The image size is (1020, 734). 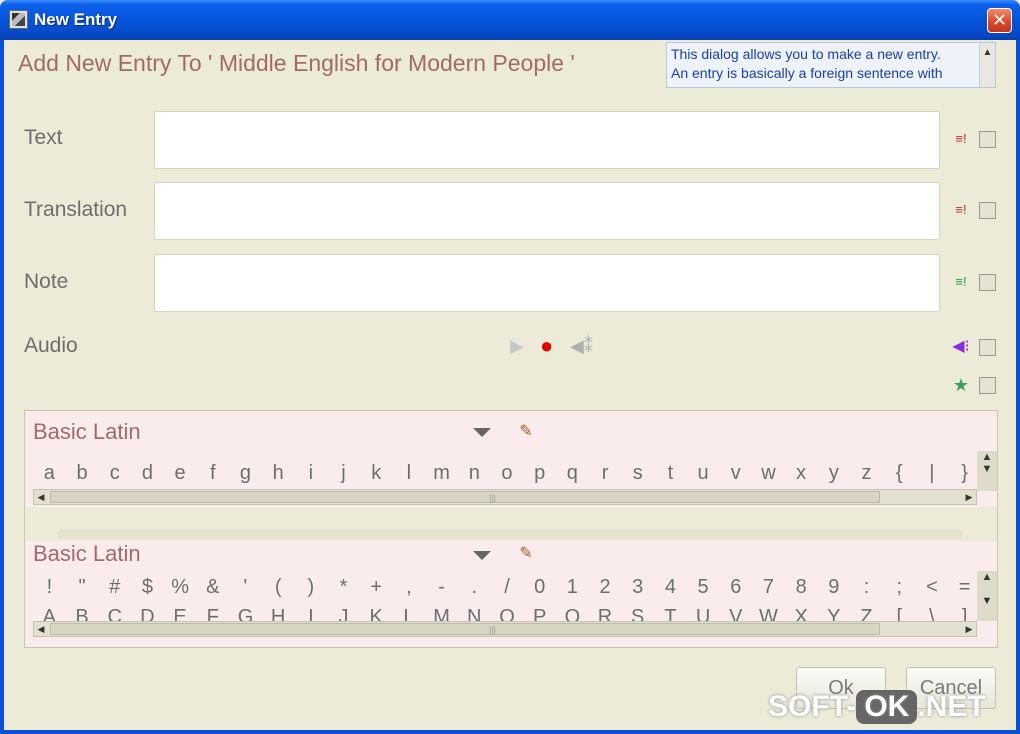 I want to click on record-icon: ●, so click(x=546, y=346).